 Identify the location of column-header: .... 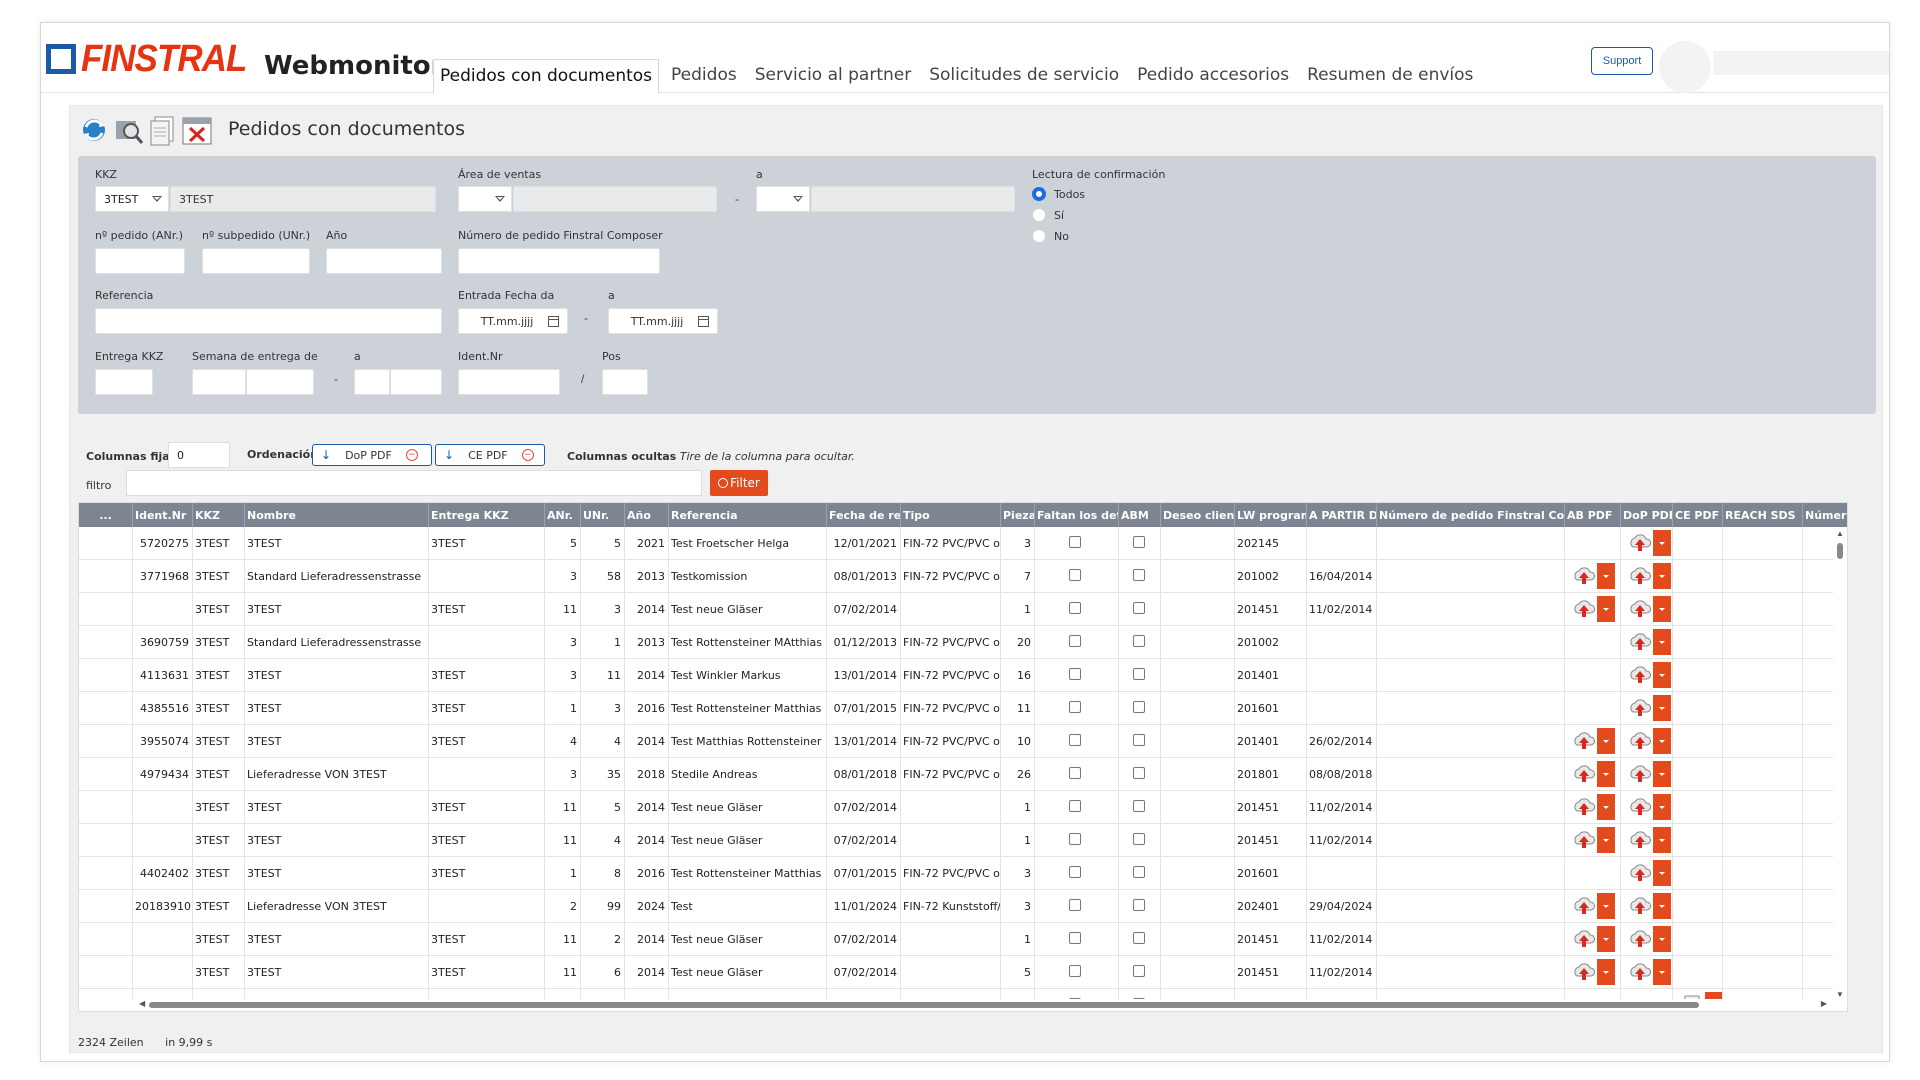
(106, 515).